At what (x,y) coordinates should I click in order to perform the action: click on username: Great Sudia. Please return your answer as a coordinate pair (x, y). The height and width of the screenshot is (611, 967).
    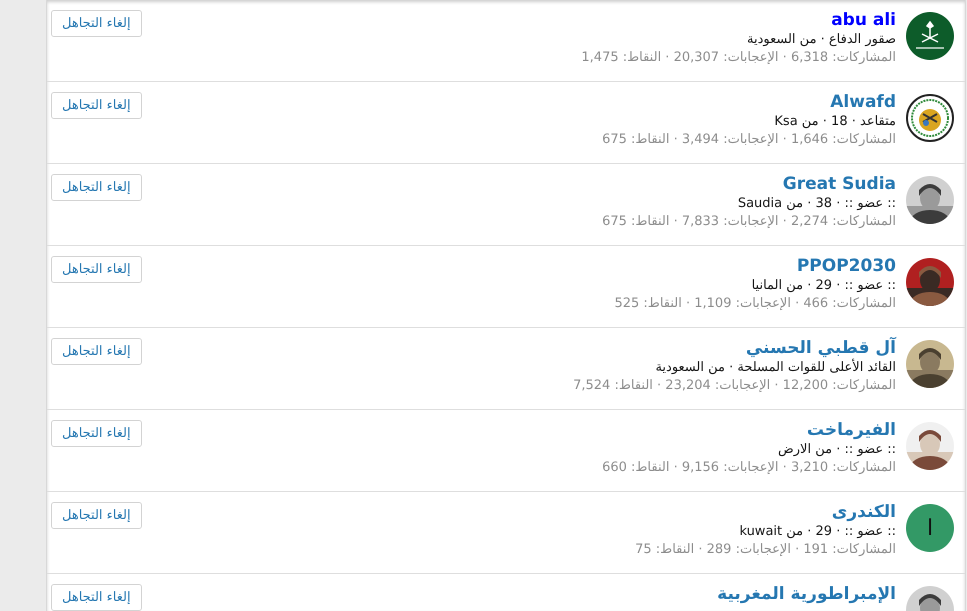
    Looking at the image, I should click on (839, 184).